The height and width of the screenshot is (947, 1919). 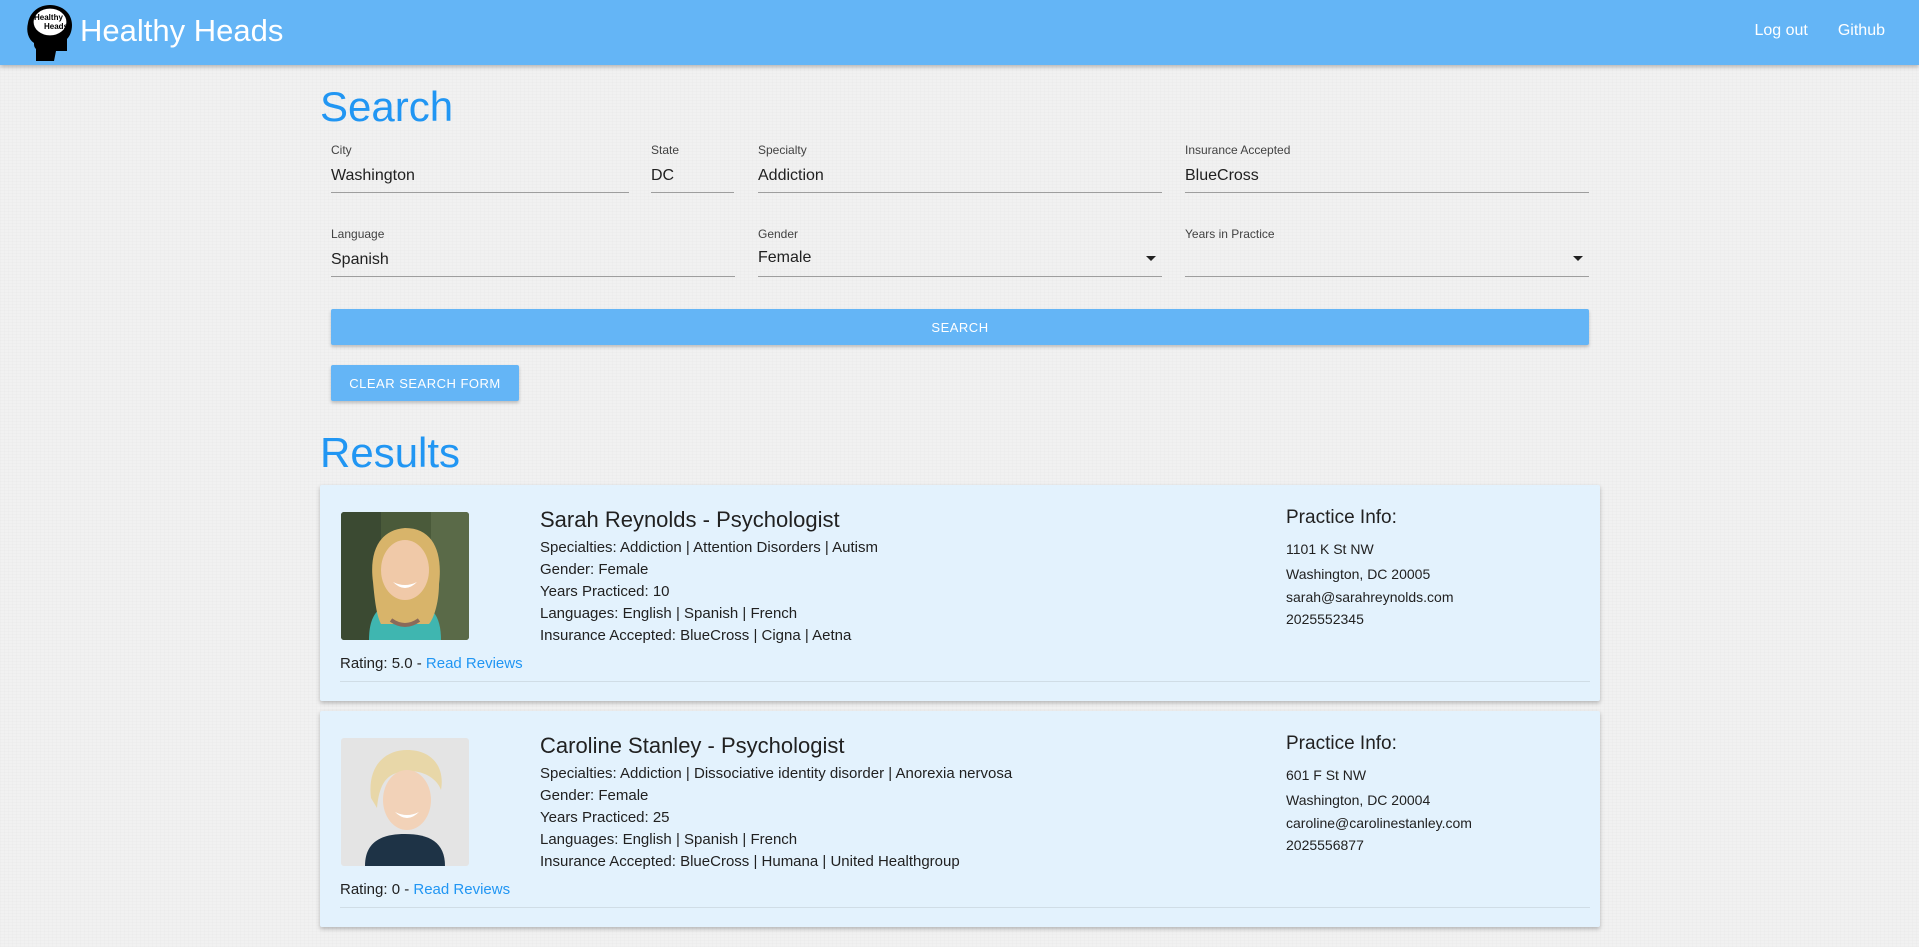 What do you see at coordinates (1326, 775) in the screenshot?
I see `practice-address-line1: 601 F St NW` at bounding box center [1326, 775].